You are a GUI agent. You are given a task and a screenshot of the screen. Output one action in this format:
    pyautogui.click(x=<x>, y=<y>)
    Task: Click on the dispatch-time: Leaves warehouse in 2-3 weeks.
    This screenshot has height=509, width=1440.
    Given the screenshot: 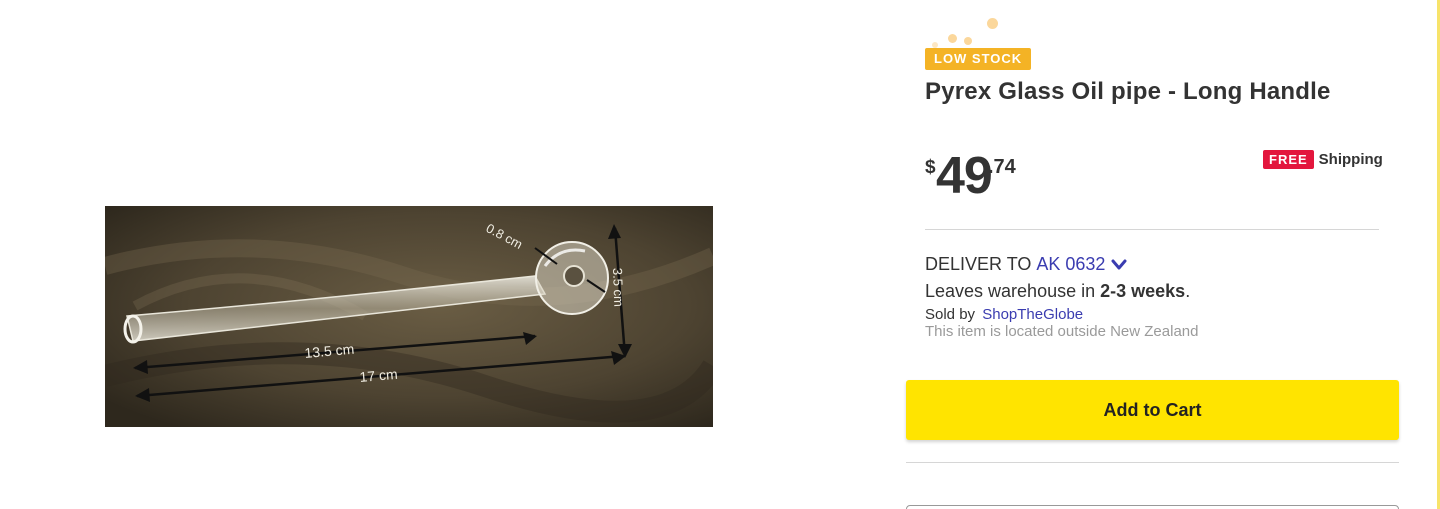 What is the action you would take?
    pyautogui.click(x=1057, y=291)
    